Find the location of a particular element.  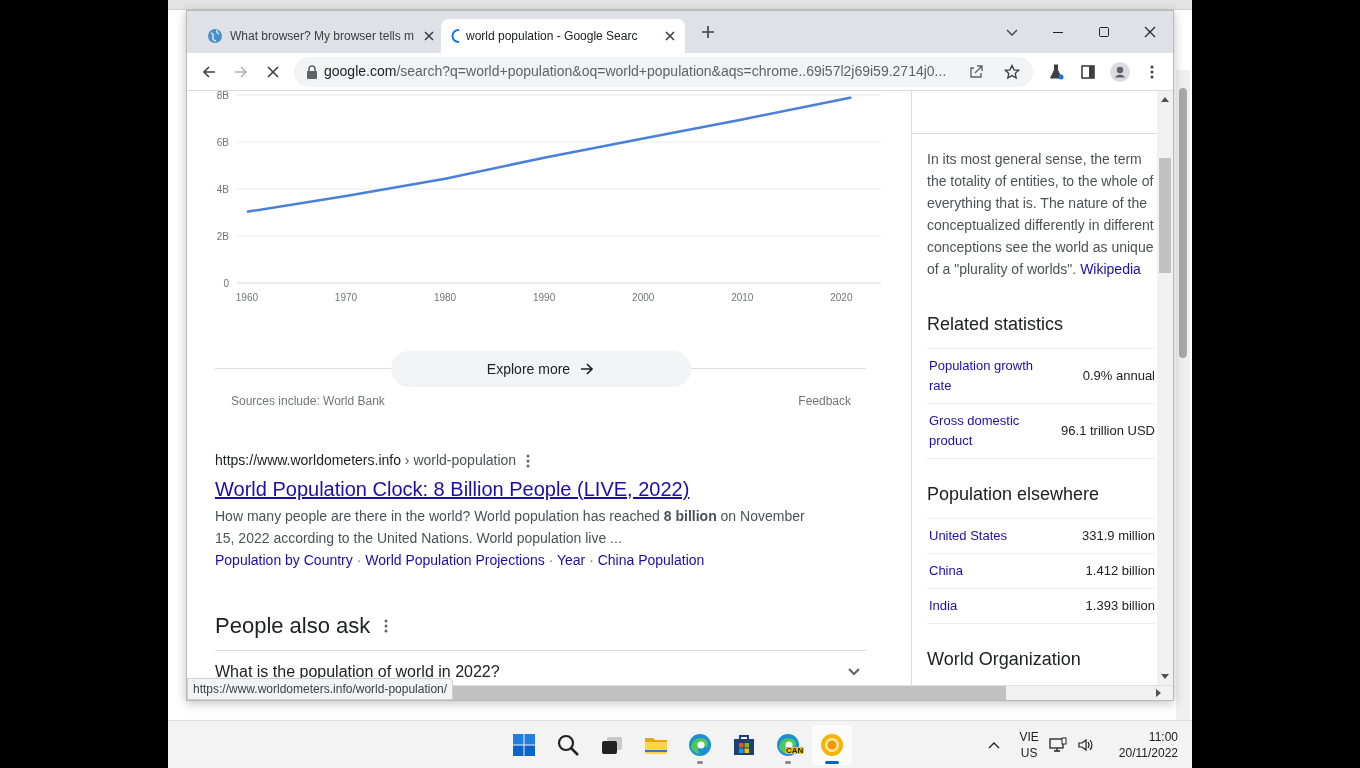

clock-date: 20/11/2022 is located at coordinates (1148, 752).